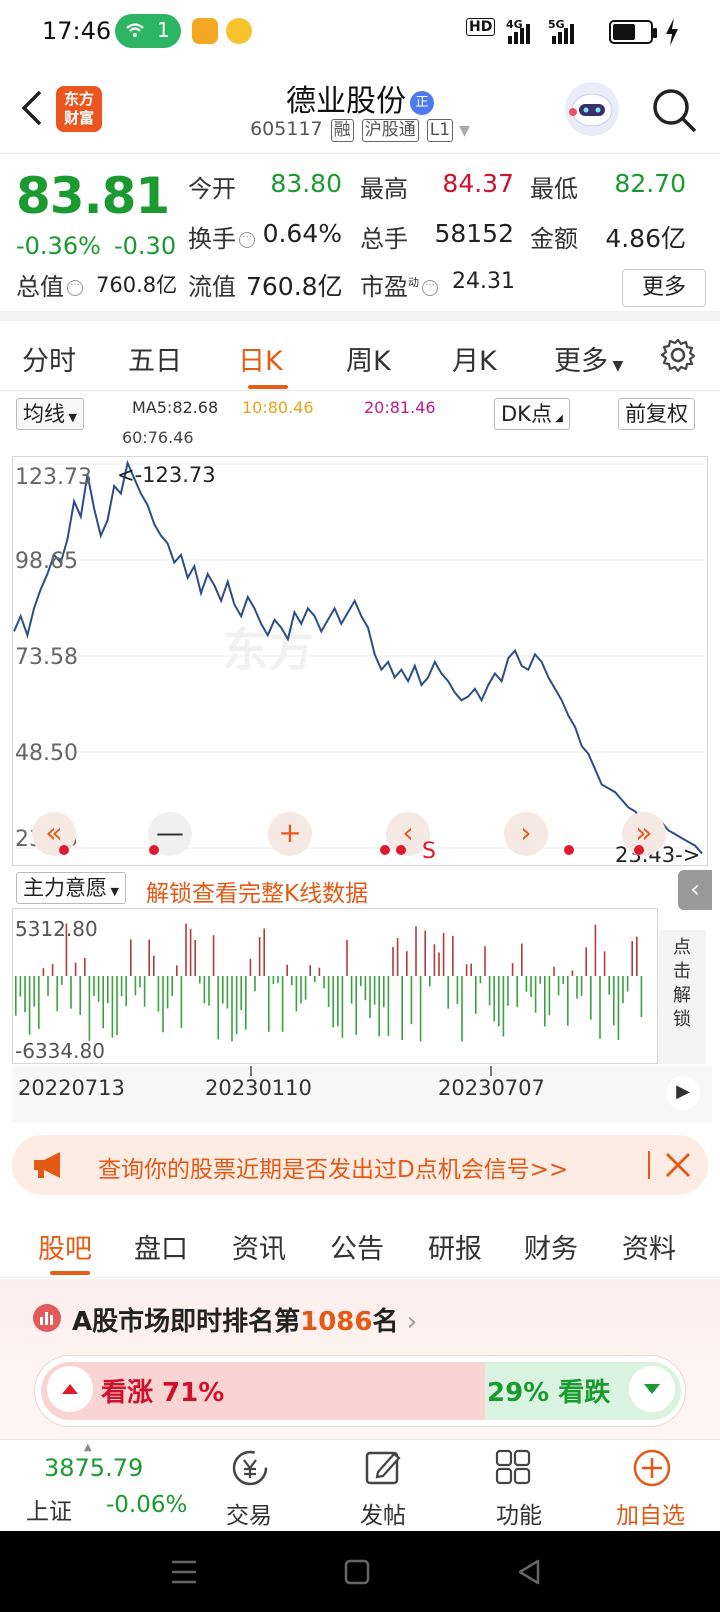 The height and width of the screenshot is (1612, 720). What do you see at coordinates (678, 355) in the screenshot?
I see `gear-icon` at bounding box center [678, 355].